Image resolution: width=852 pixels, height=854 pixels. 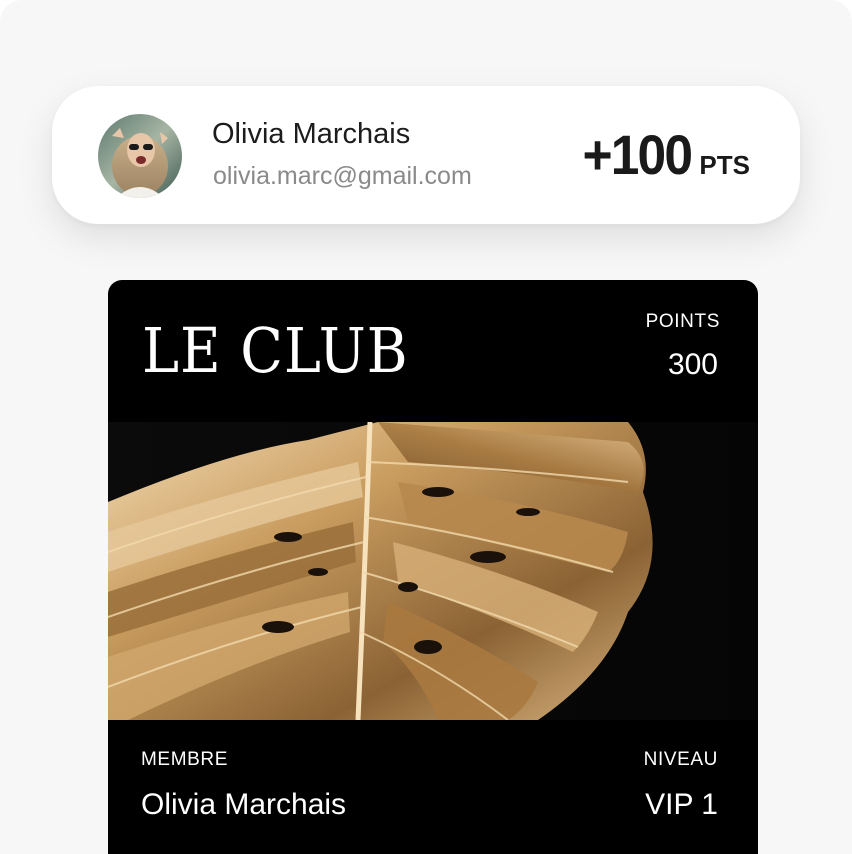 What do you see at coordinates (311, 134) in the screenshot?
I see `user-name: Olivia Marchais` at bounding box center [311, 134].